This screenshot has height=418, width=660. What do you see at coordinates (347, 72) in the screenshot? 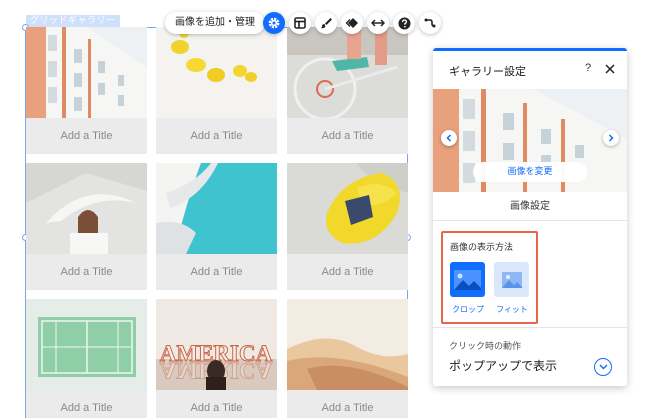
I see `gallery-image-bicycle` at bounding box center [347, 72].